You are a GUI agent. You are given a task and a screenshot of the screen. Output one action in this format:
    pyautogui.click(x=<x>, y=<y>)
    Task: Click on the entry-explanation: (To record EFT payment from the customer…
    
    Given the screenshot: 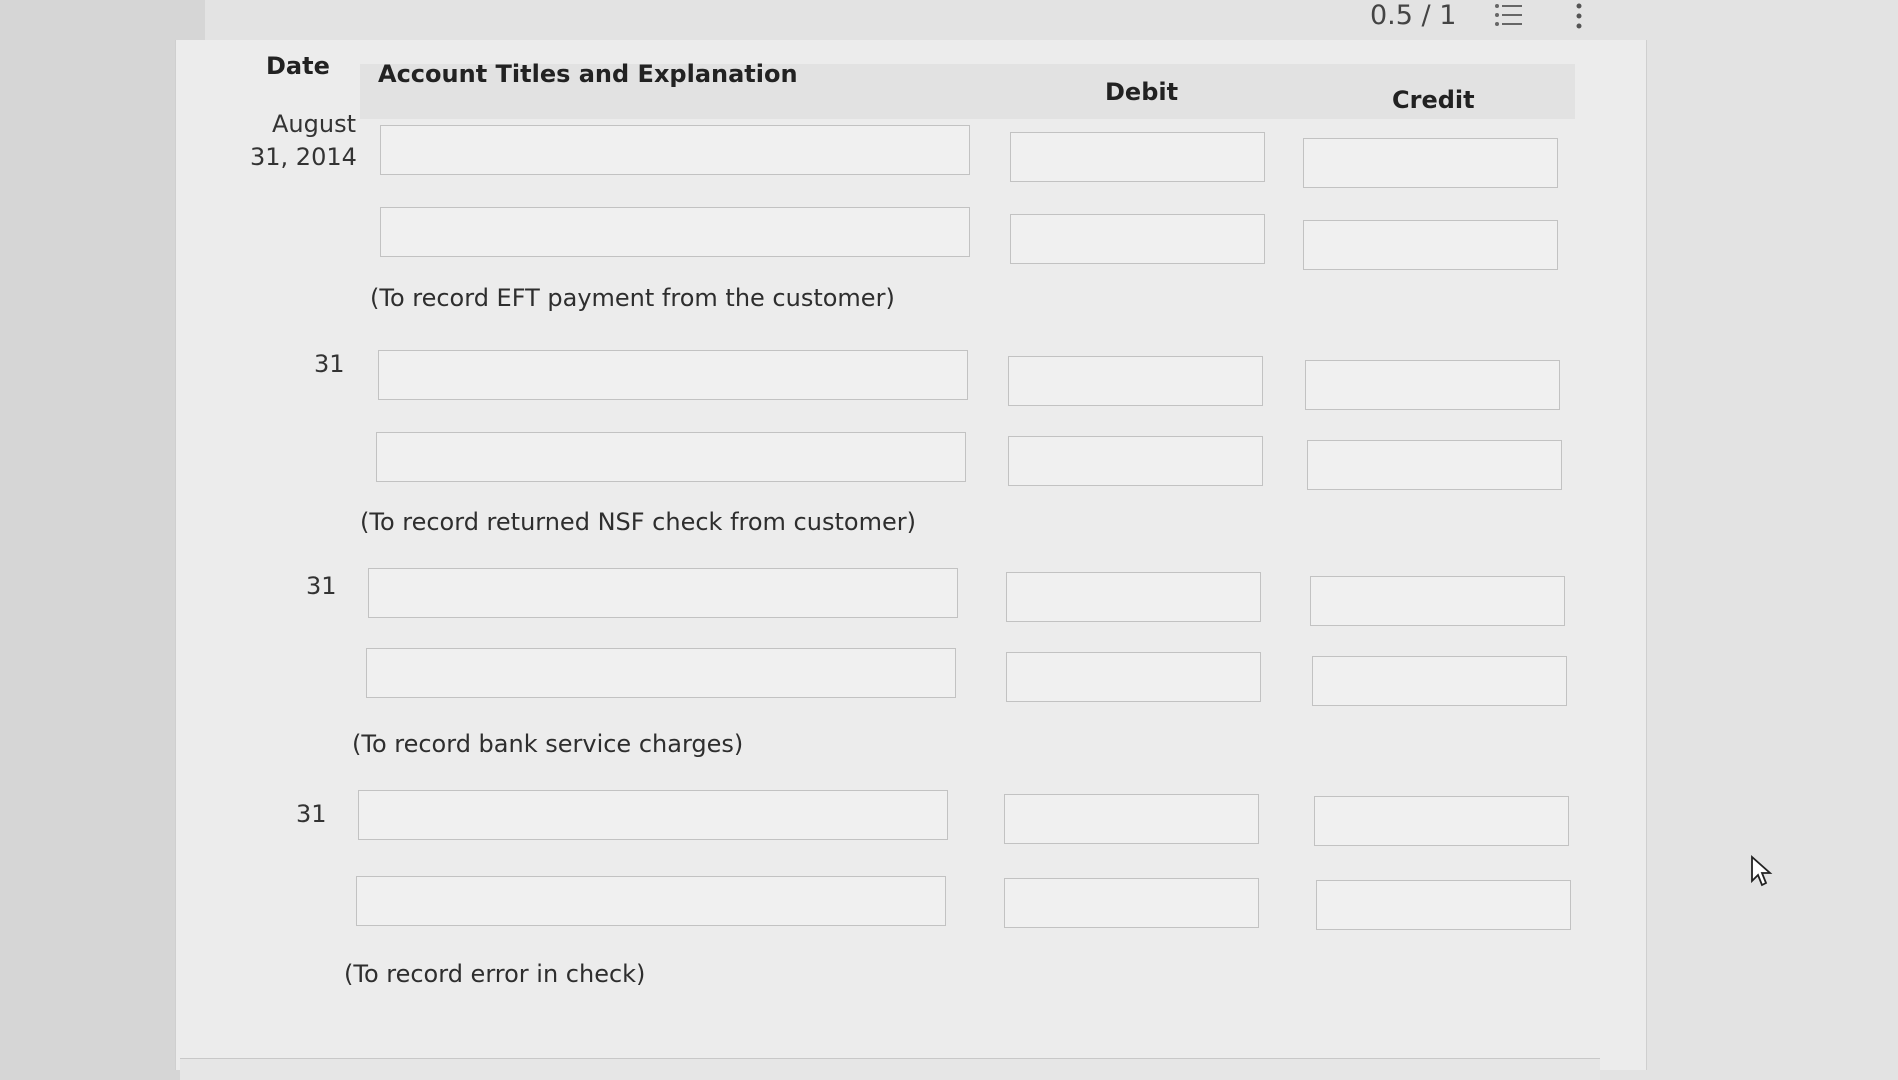 What is the action you would take?
    pyautogui.click(x=632, y=298)
    